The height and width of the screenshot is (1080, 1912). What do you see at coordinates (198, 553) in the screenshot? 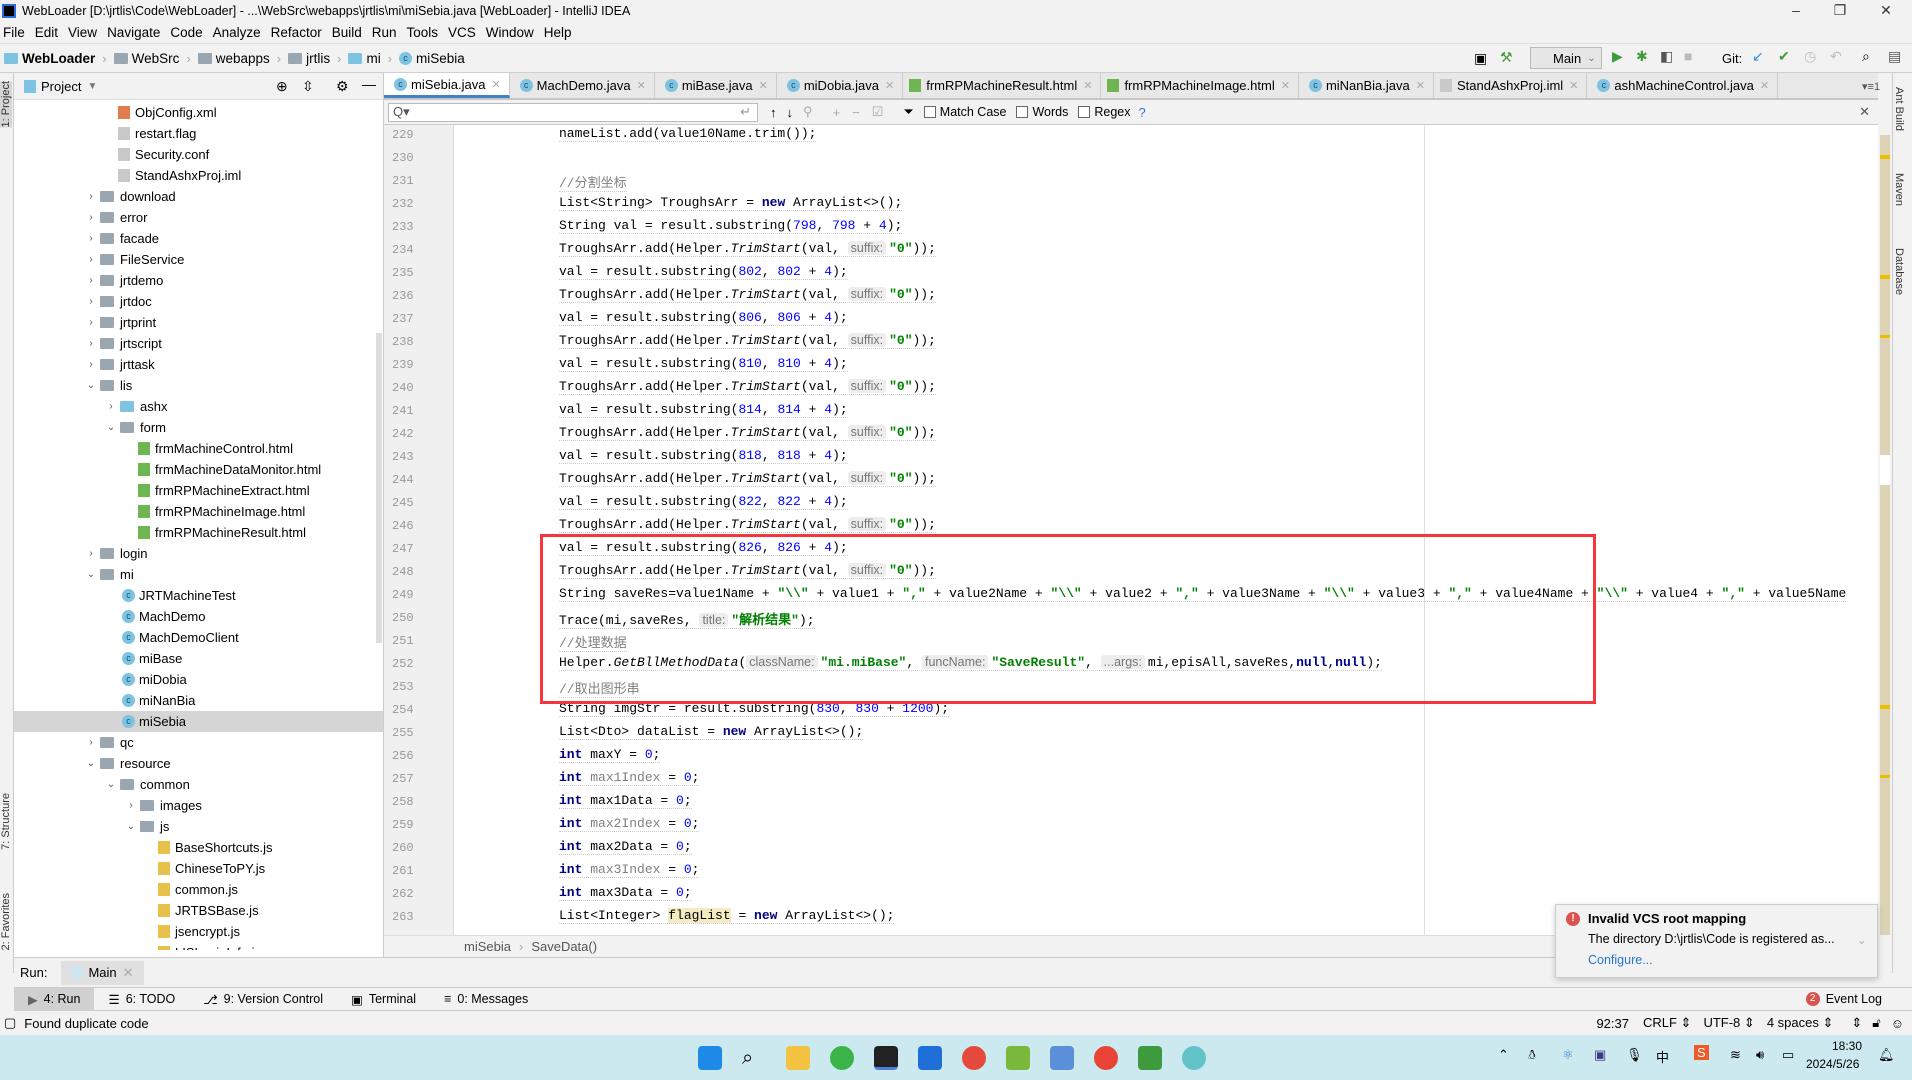
I see `tree-item: › login` at bounding box center [198, 553].